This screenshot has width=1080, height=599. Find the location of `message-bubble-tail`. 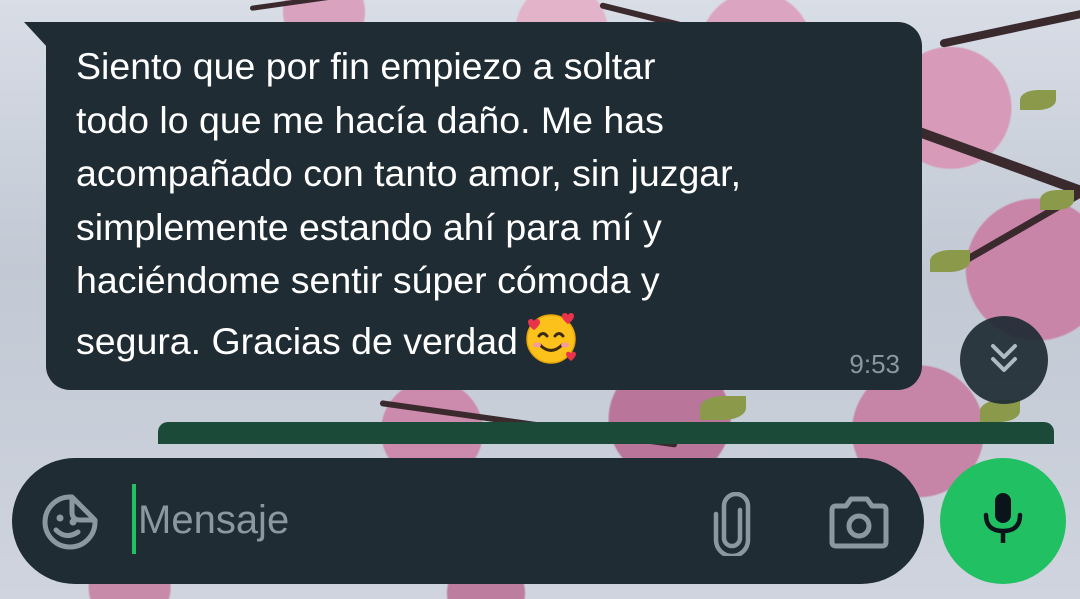

message-bubble-tail is located at coordinates (36, 35).